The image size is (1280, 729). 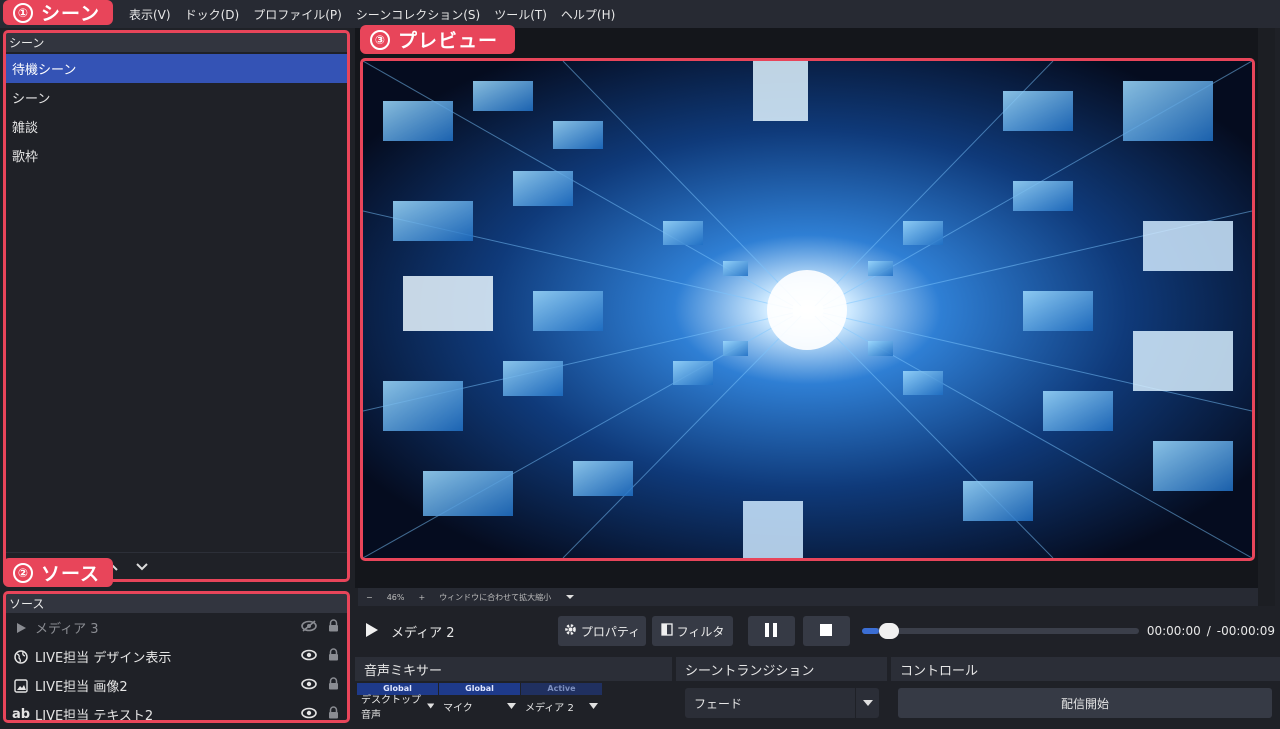 What do you see at coordinates (666, 631) in the screenshot?
I see `filter-icon` at bounding box center [666, 631].